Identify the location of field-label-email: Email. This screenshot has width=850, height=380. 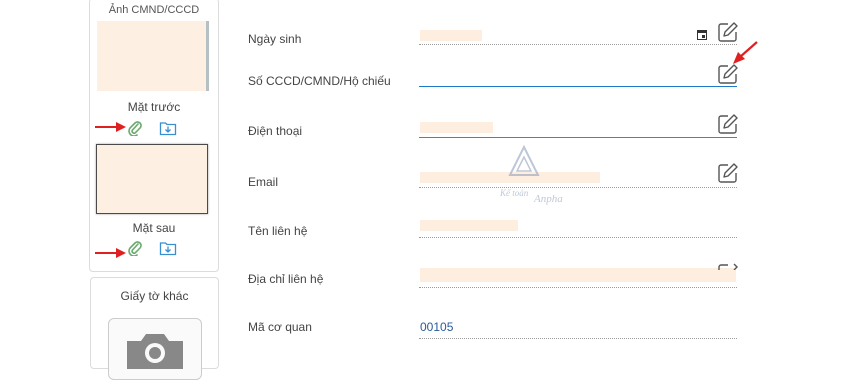
(263, 182).